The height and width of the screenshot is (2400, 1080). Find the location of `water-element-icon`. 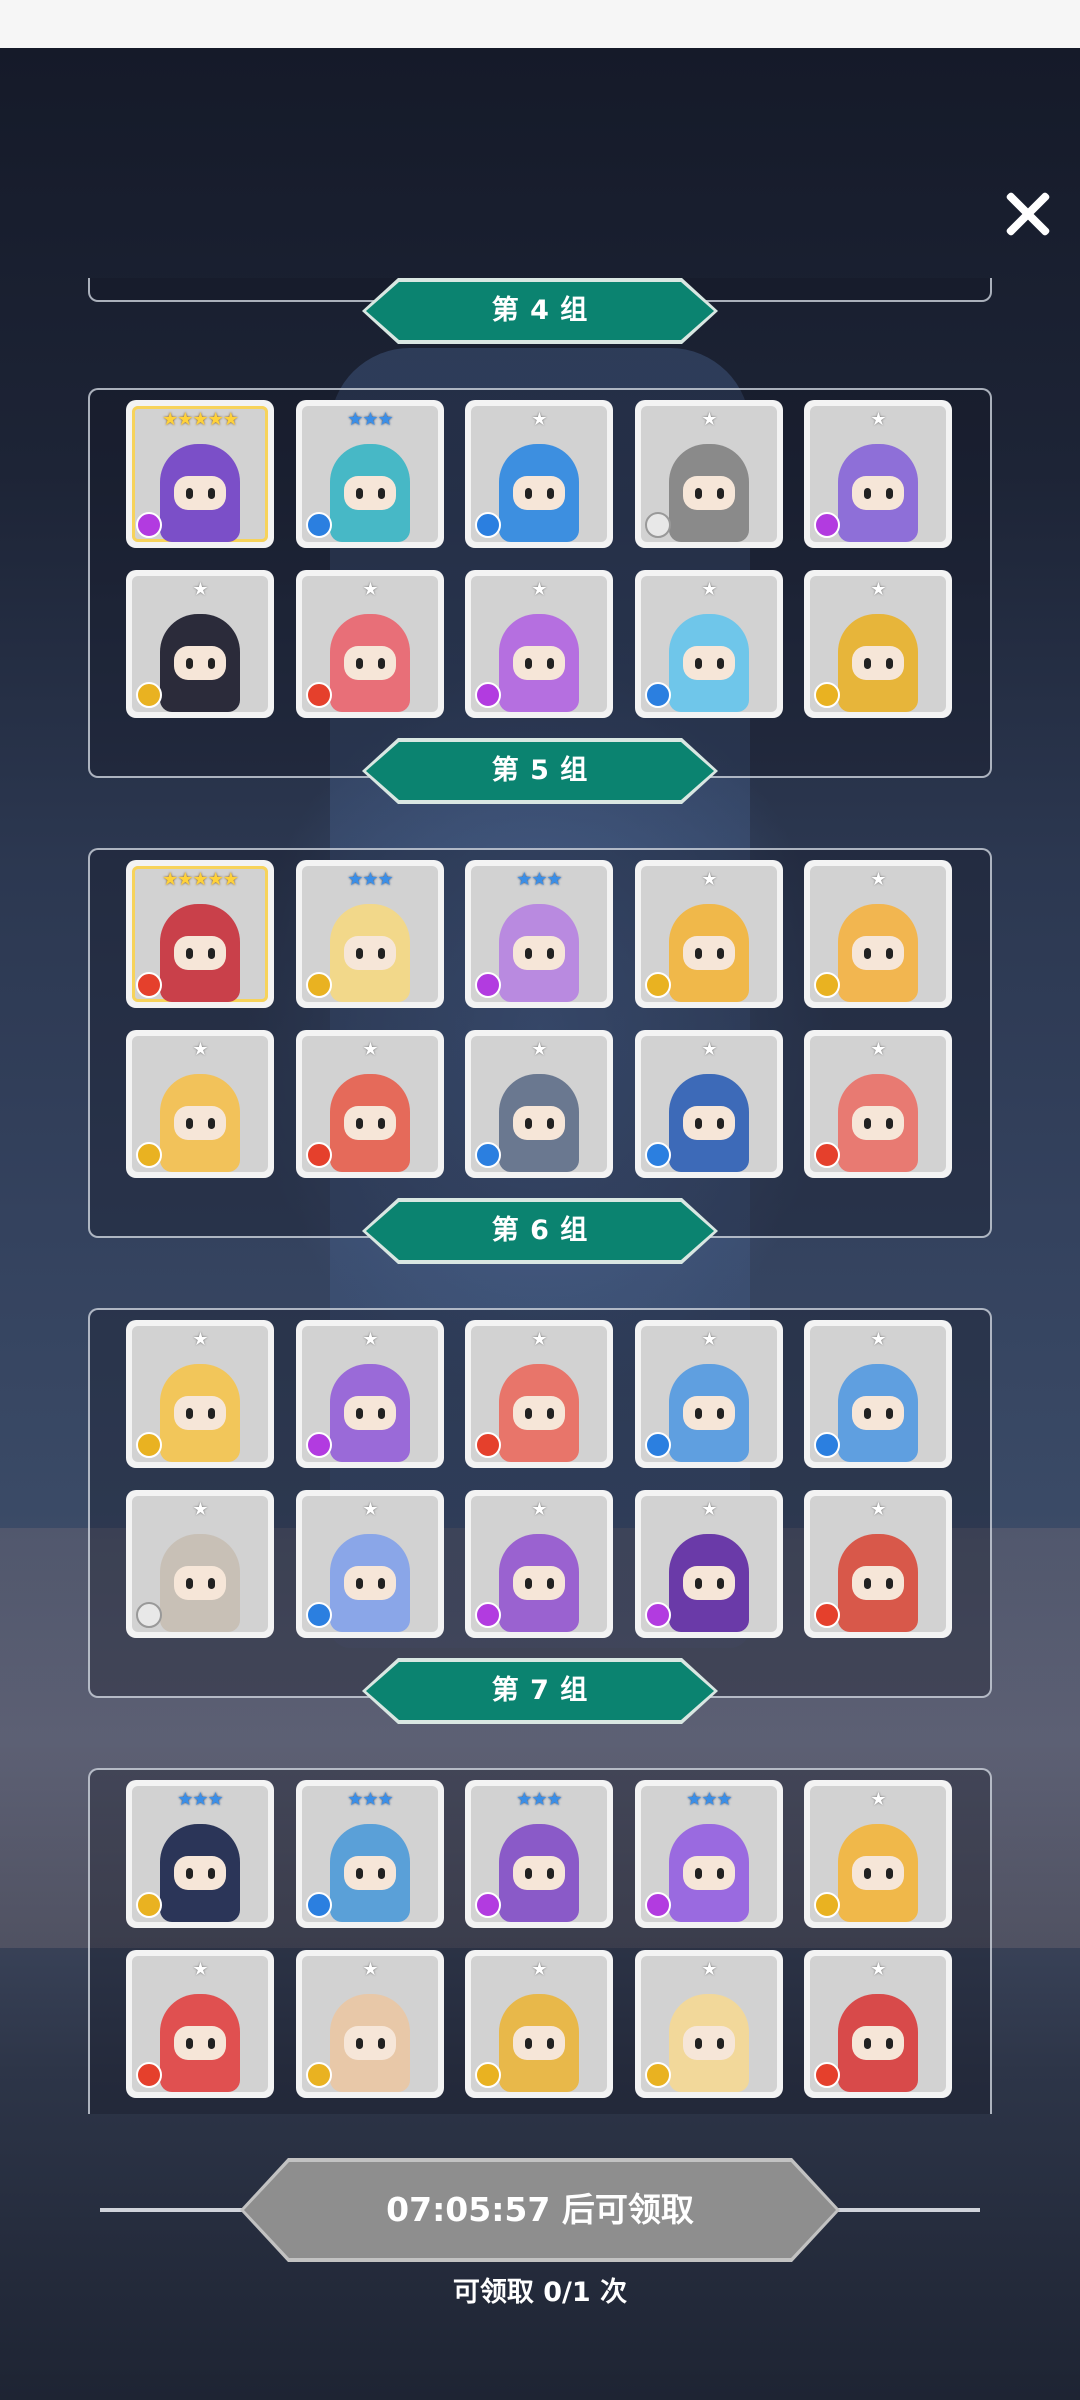

water-element-icon is located at coordinates (658, 695).